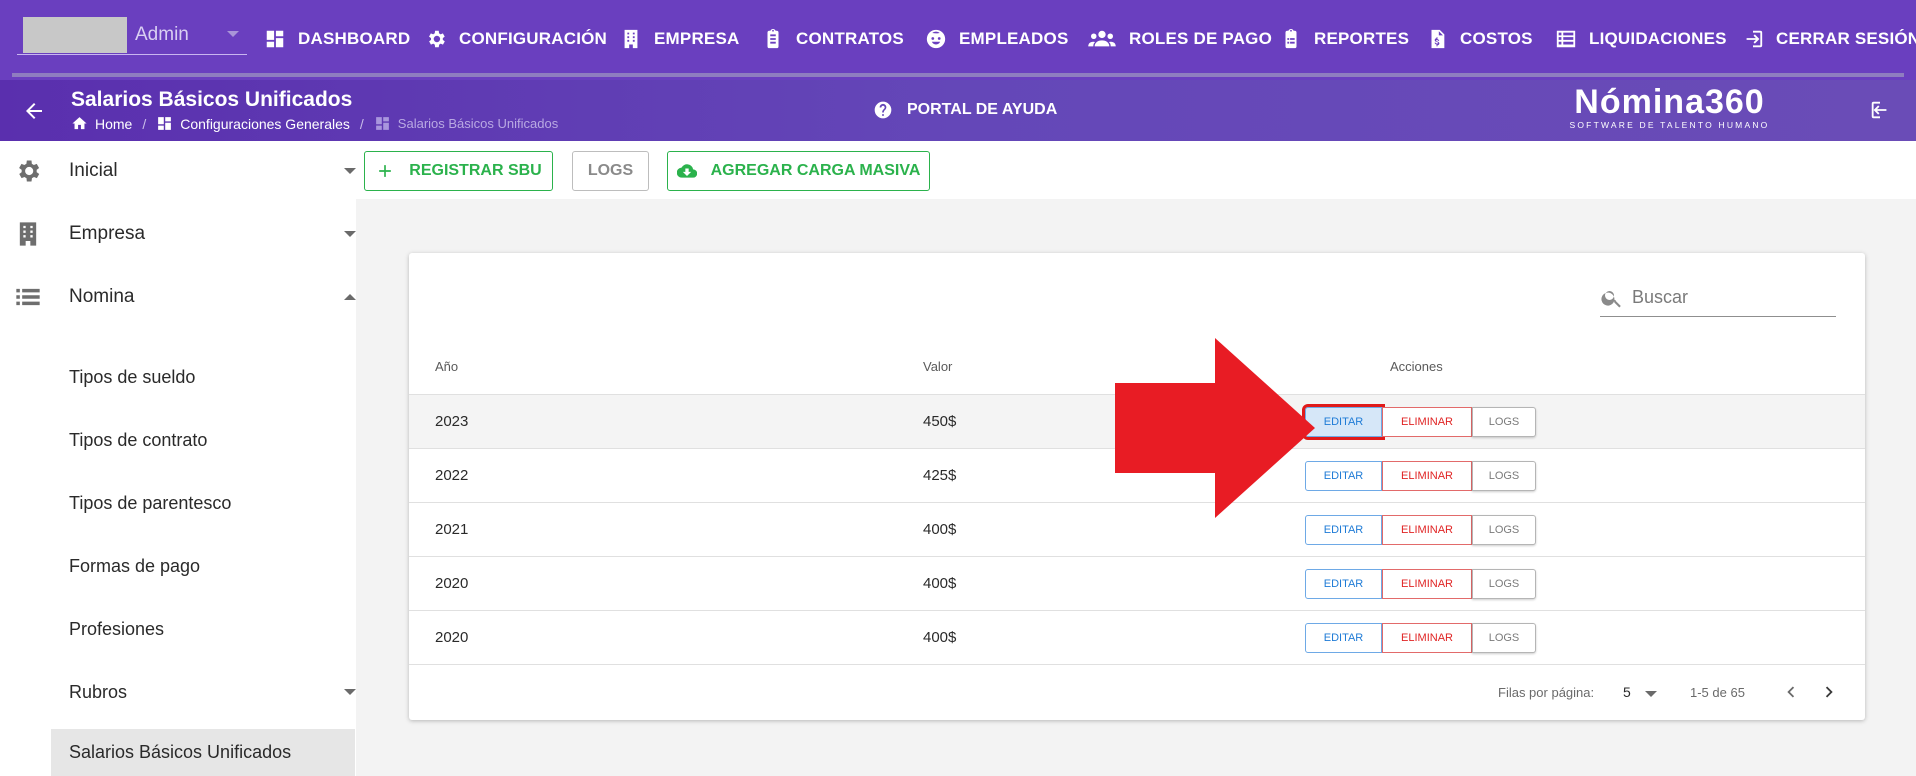  Describe the element at coordinates (79, 123) in the screenshot. I see `home-icon` at that location.